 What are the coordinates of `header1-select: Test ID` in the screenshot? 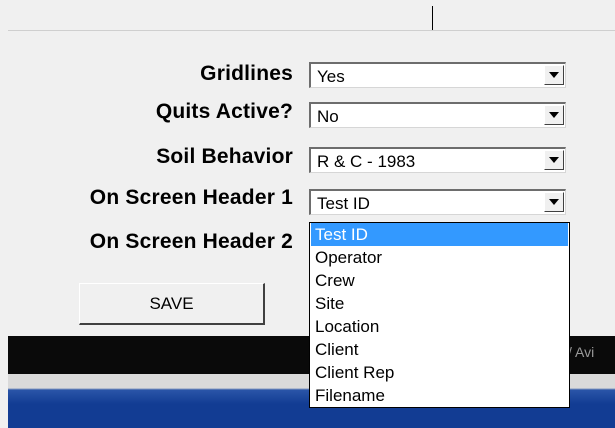 It's located at (437, 202).